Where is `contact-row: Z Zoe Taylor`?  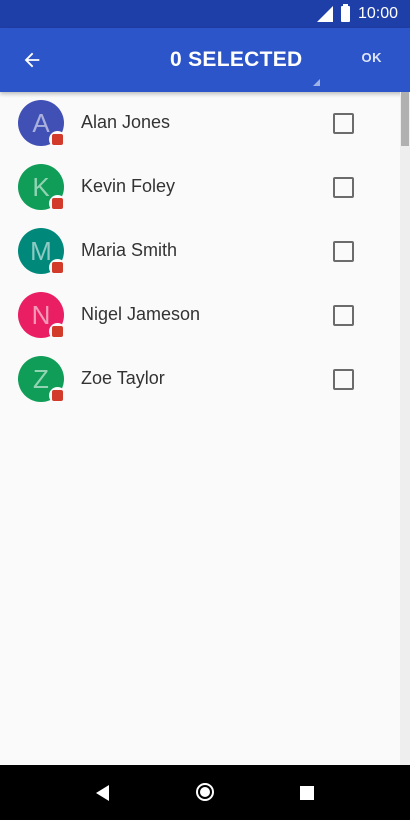 contact-row: Z Zoe Taylor is located at coordinates (200, 380).